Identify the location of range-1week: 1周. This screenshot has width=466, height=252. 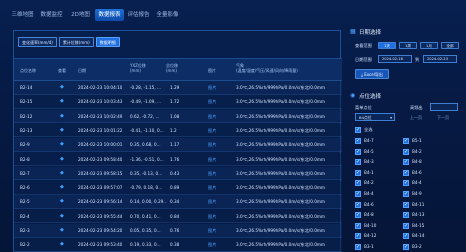
(408, 45).